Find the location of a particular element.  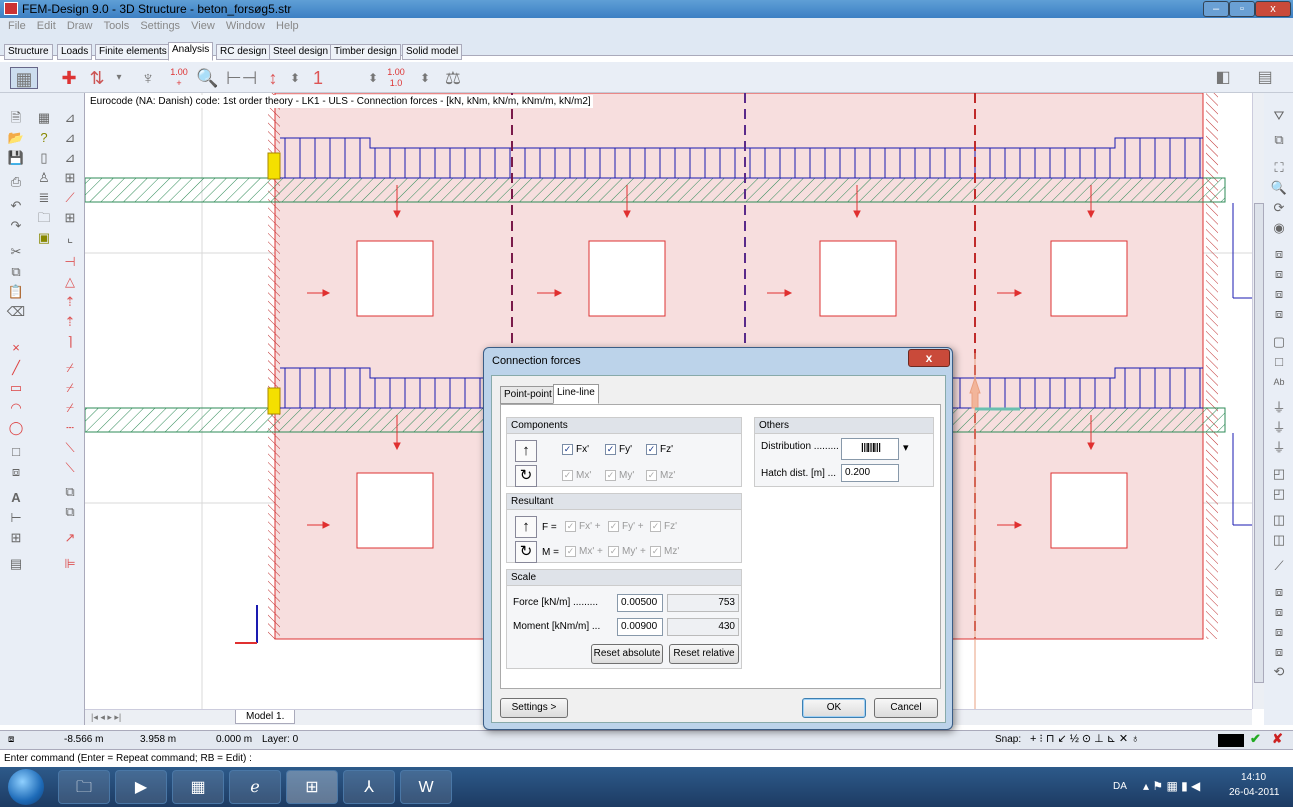

zoom-in-icon: 🔍 is located at coordinates (1279, 188).